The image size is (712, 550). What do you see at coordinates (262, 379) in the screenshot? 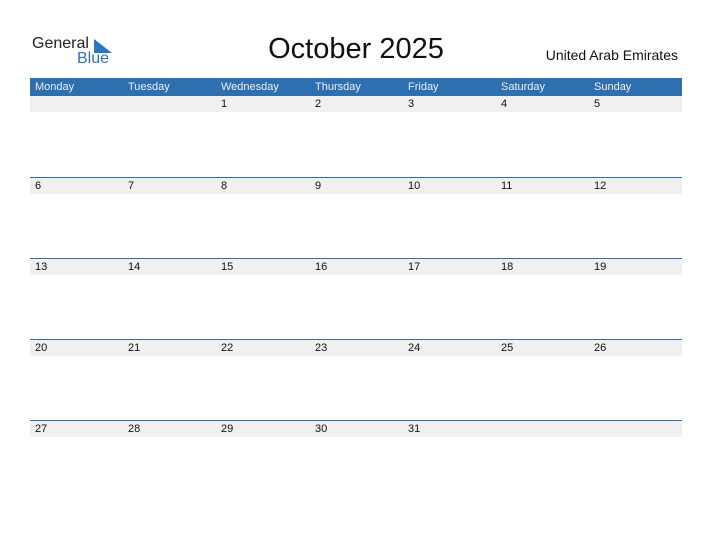
I see `day-cell: 22` at bounding box center [262, 379].